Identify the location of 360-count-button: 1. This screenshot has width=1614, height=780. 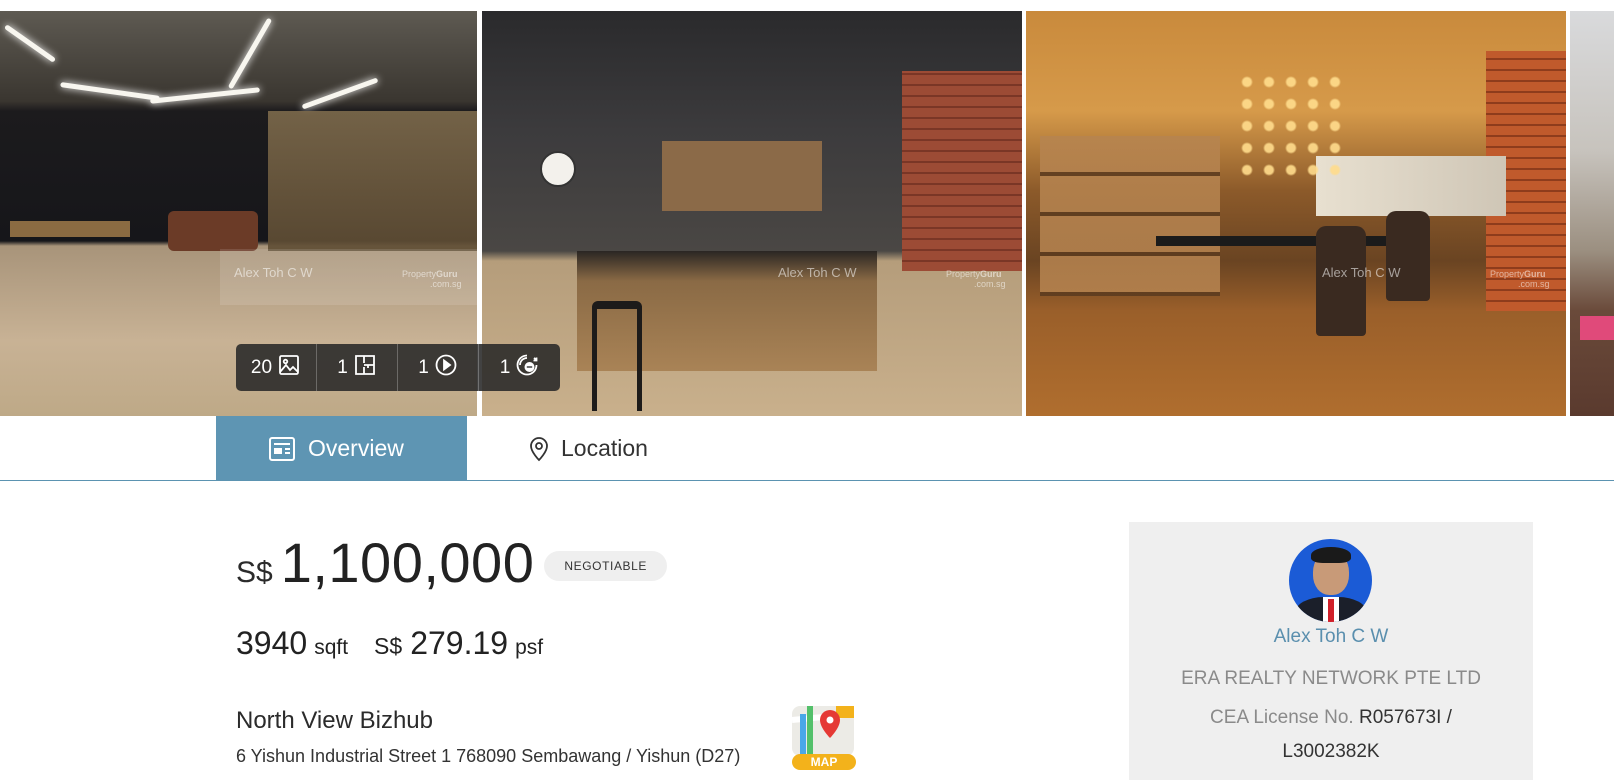
(519, 367).